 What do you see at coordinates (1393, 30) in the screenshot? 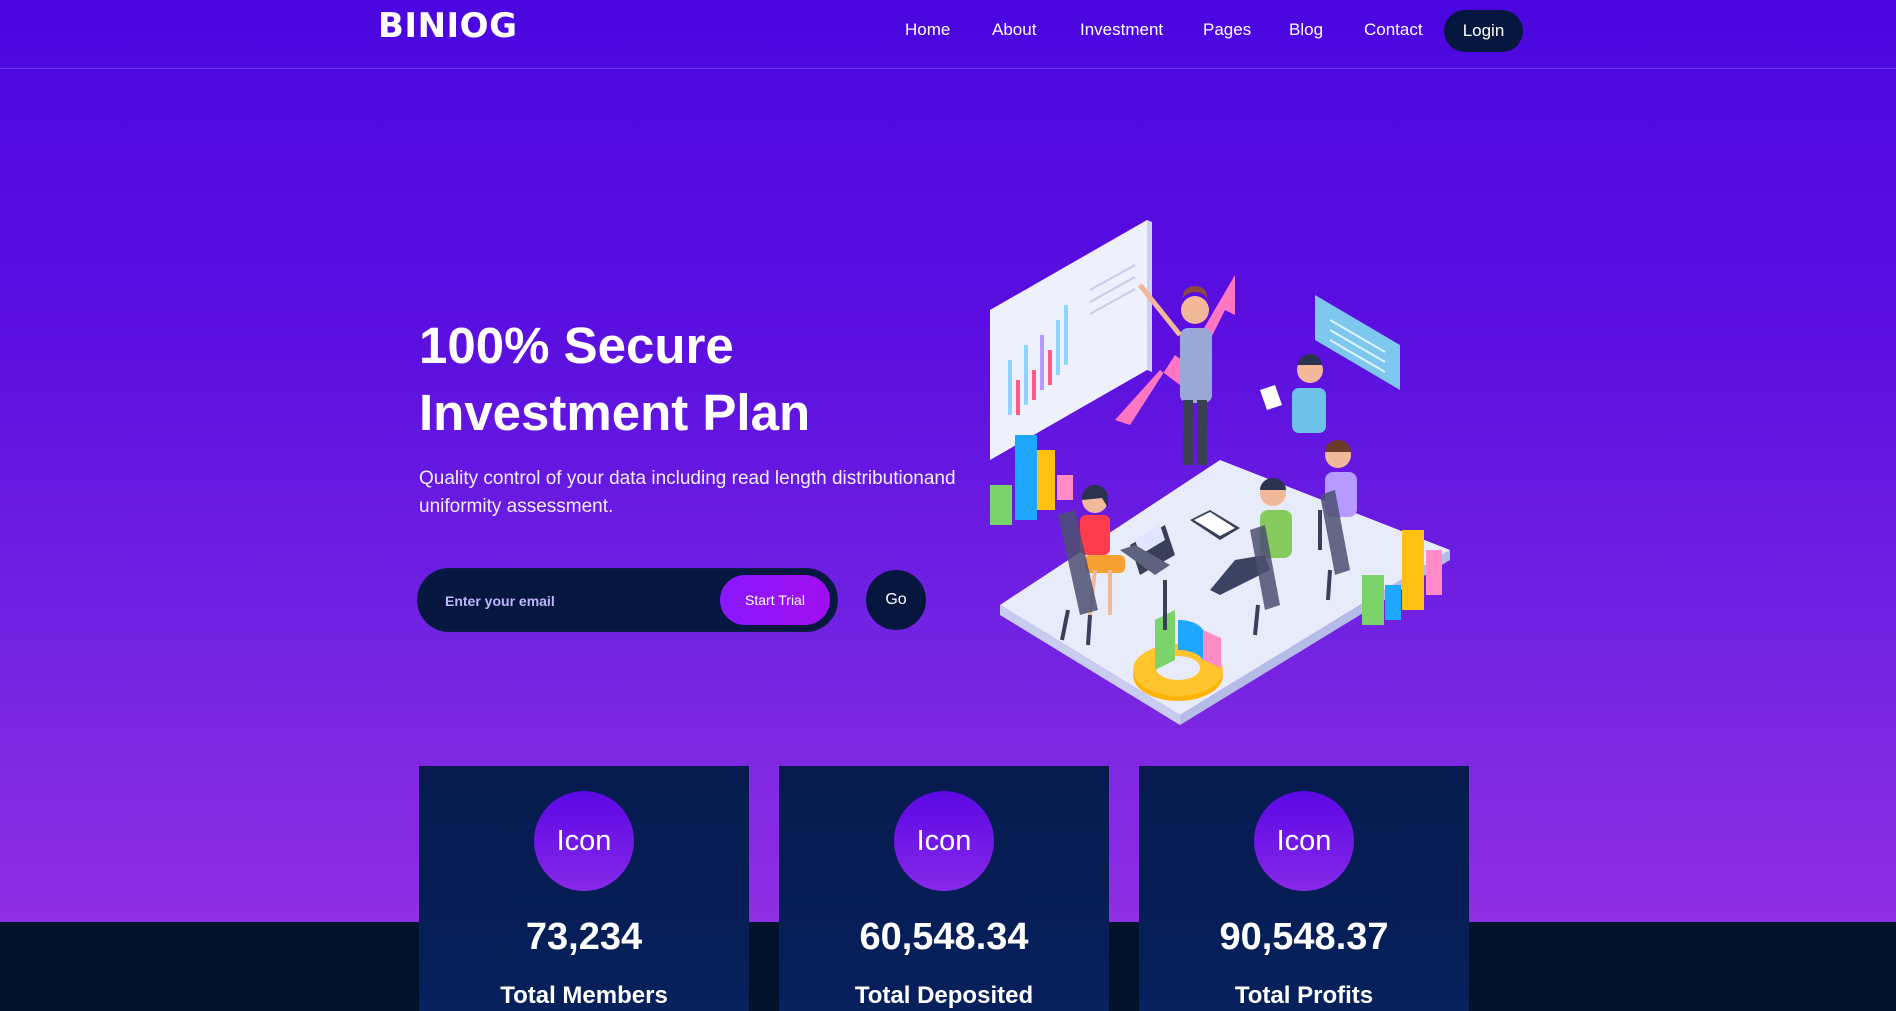
I see `nav-contact-link: Contact` at bounding box center [1393, 30].